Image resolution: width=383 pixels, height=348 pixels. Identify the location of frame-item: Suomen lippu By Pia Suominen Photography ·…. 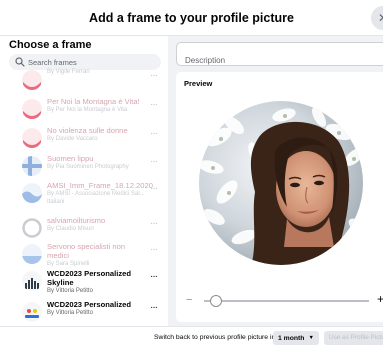
(84, 166).